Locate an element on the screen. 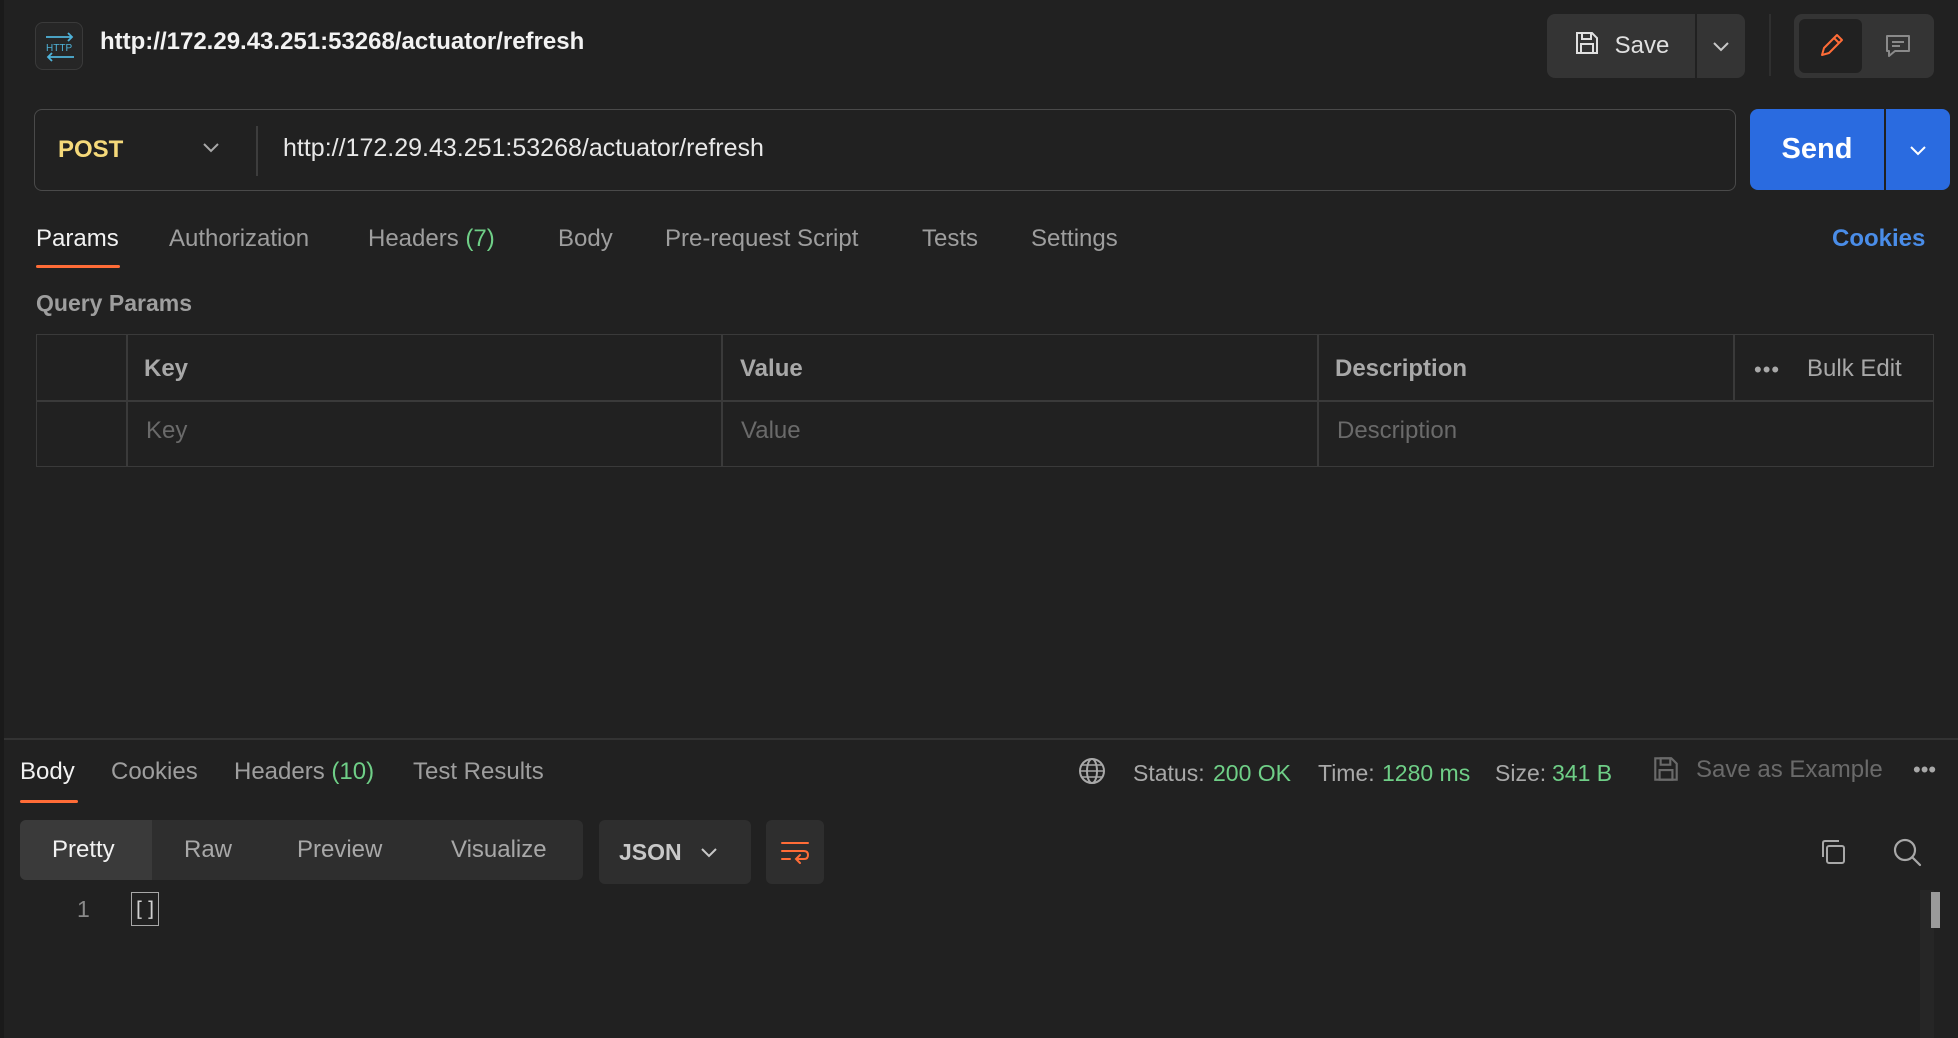 This screenshot has height=1038, width=1958. response-tab-test-results: Test Results is located at coordinates (478, 772).